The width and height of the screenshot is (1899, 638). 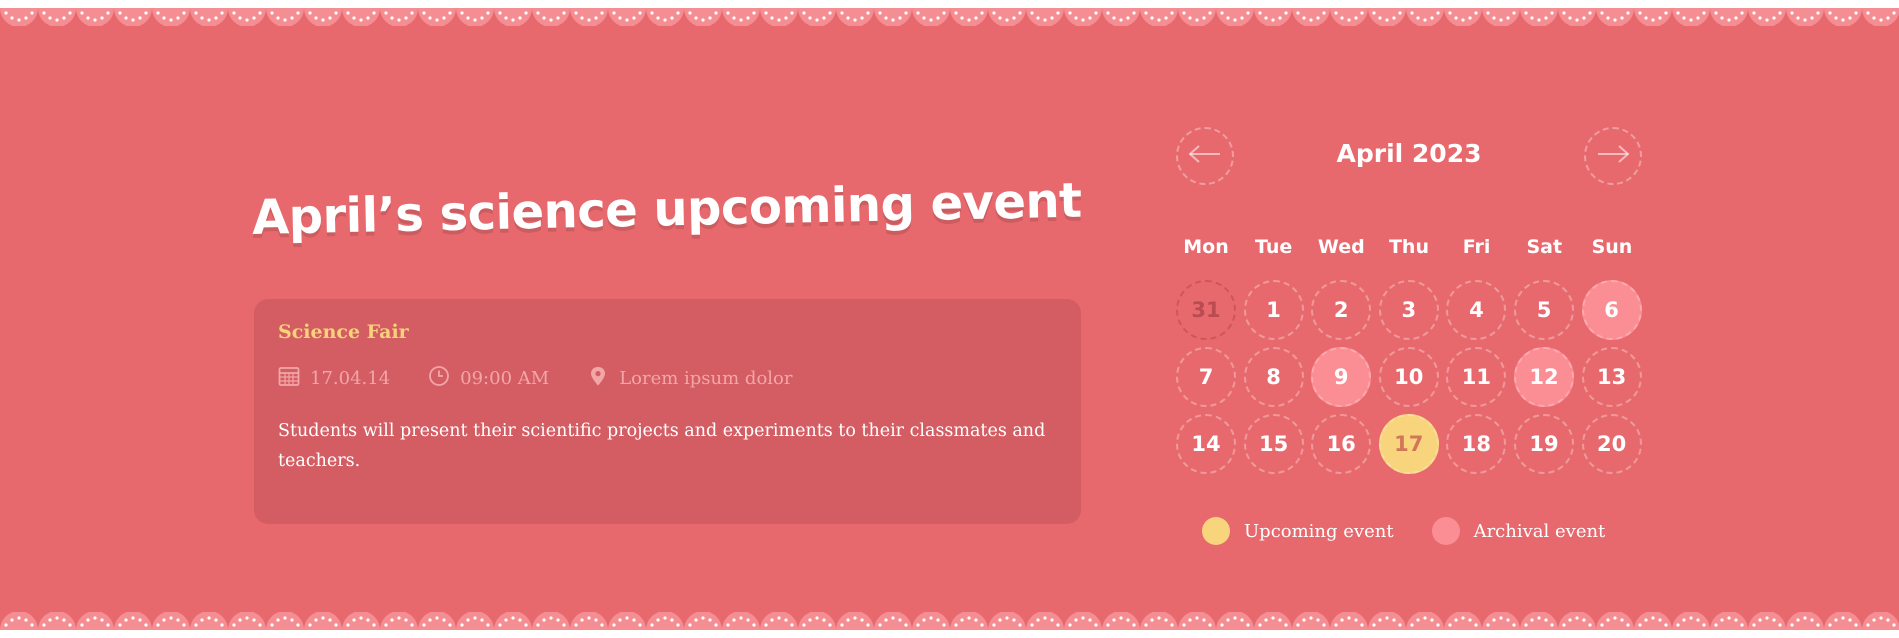 I want to click on calendar-header: April 2023, so click(x=1409, y=158).